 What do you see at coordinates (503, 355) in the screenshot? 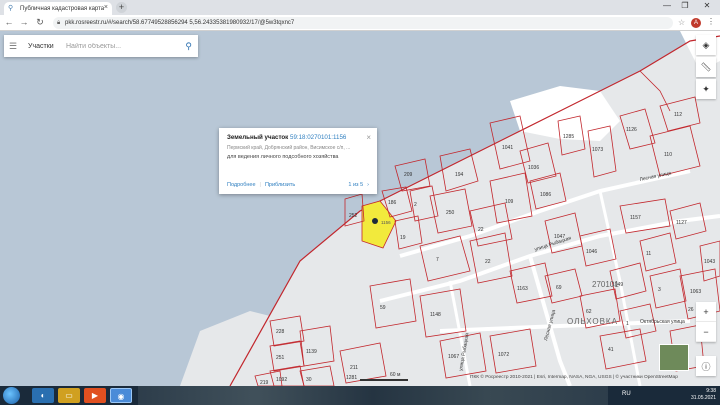
I see `svg-text: 1072` at bounding box center [503, 355].